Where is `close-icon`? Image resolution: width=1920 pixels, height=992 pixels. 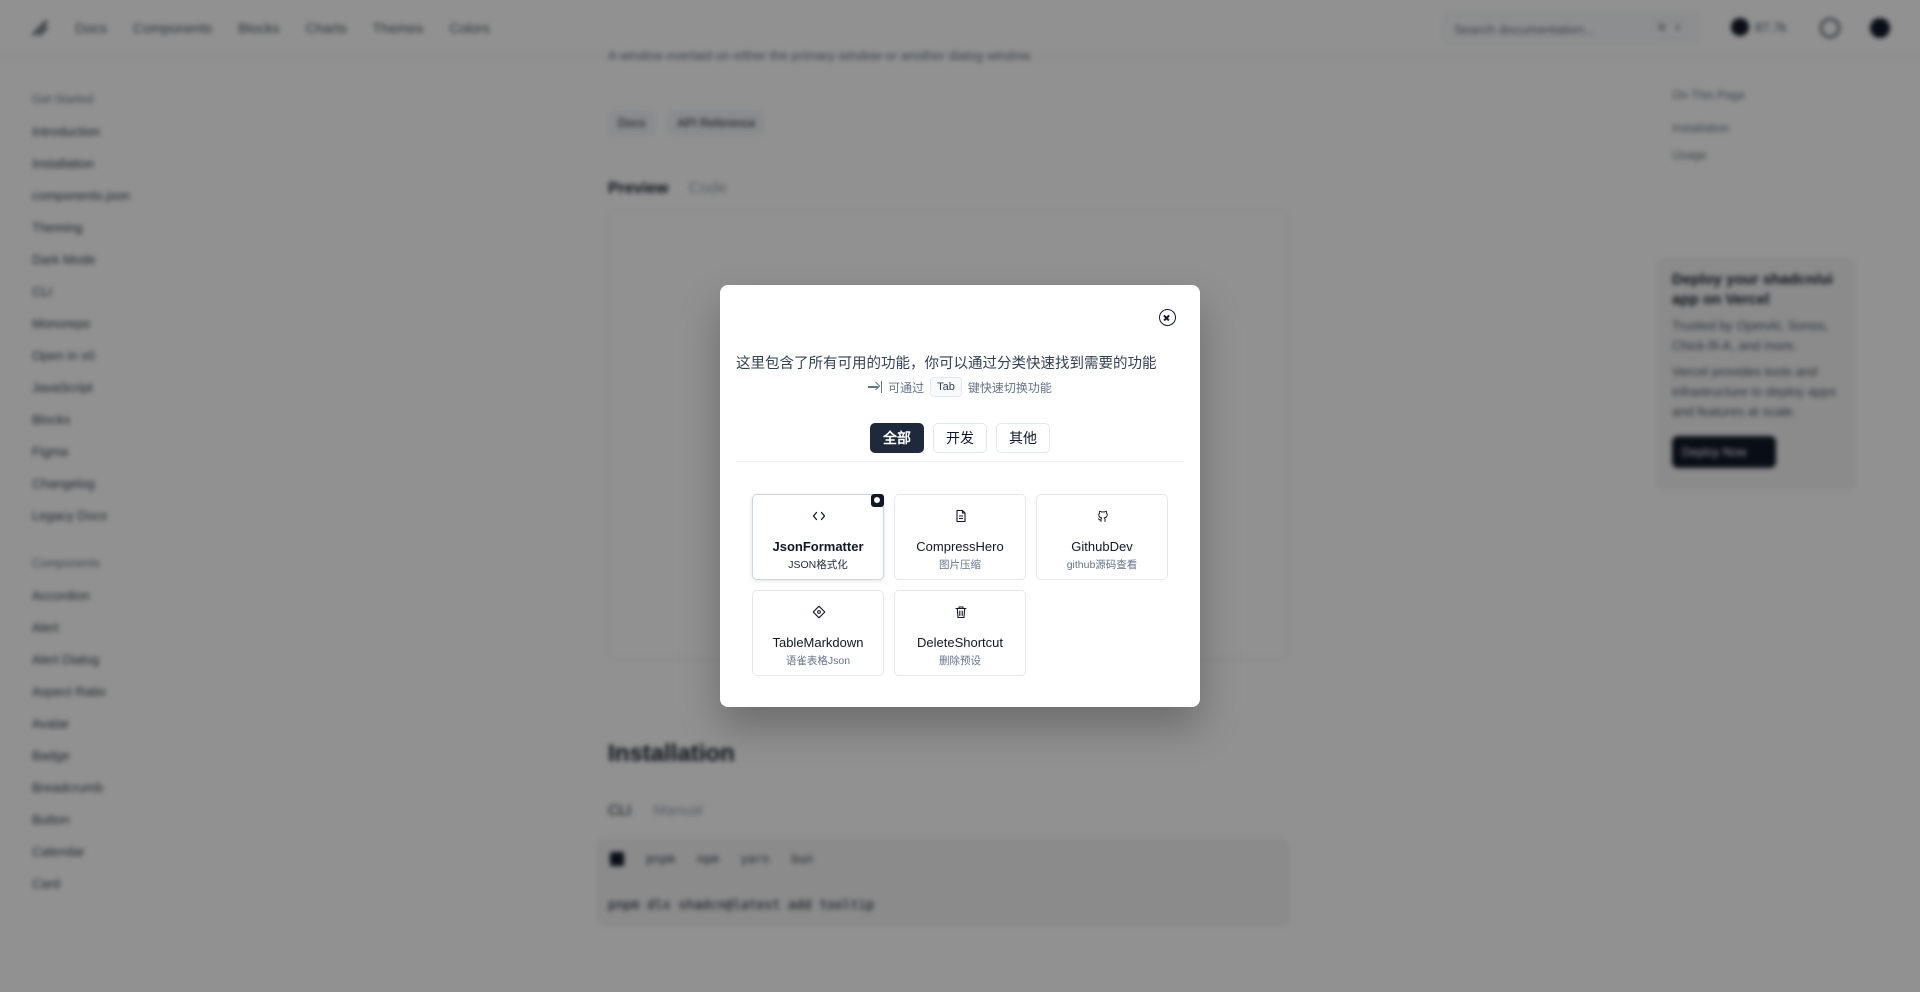
close-icon is located at coordinates (1167, 317).